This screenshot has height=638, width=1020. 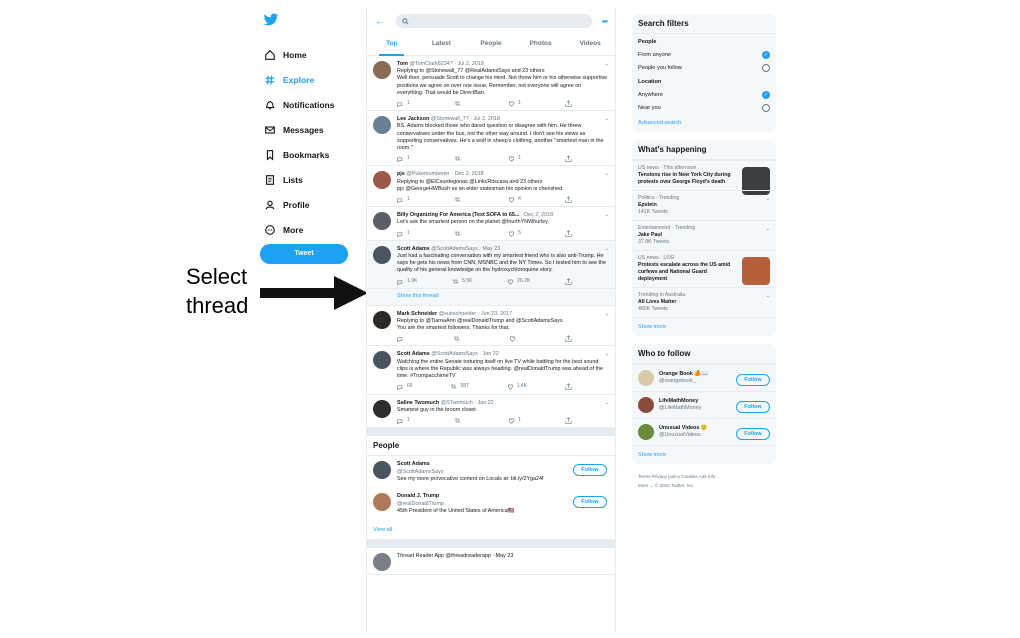 I want to click on follow-suggestion: LifeMathMoney @LifeMathMoney Follow, so click(x=704, y=404).